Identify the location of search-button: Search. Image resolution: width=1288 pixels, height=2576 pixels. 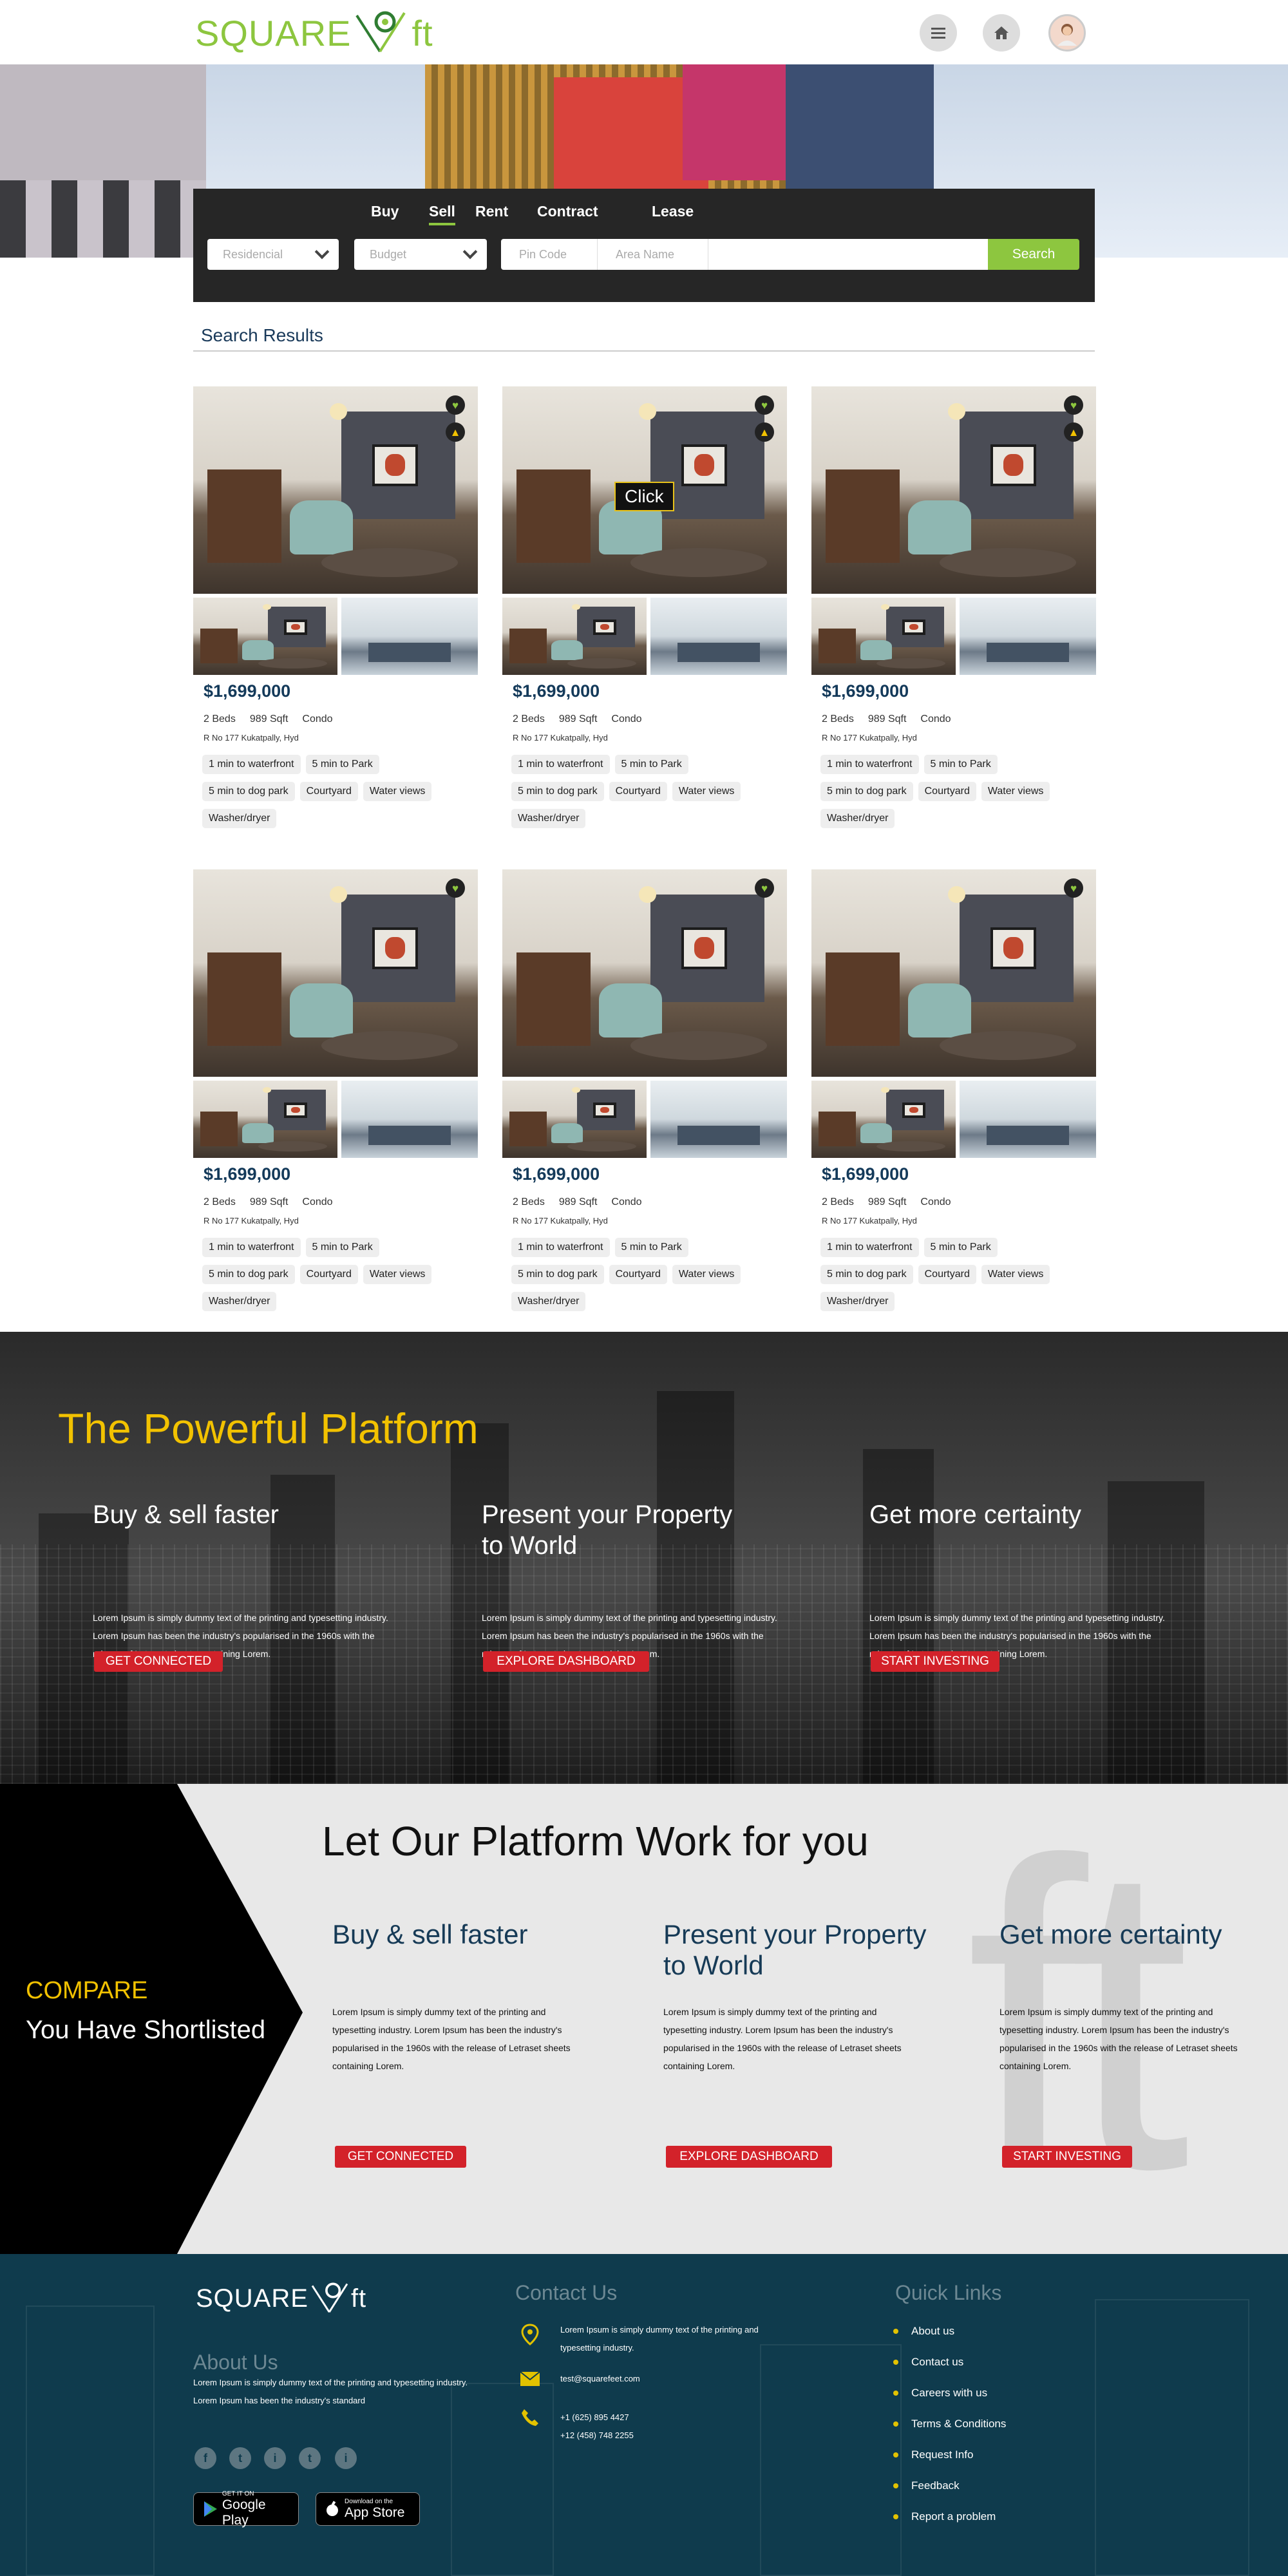
(1033, 255).